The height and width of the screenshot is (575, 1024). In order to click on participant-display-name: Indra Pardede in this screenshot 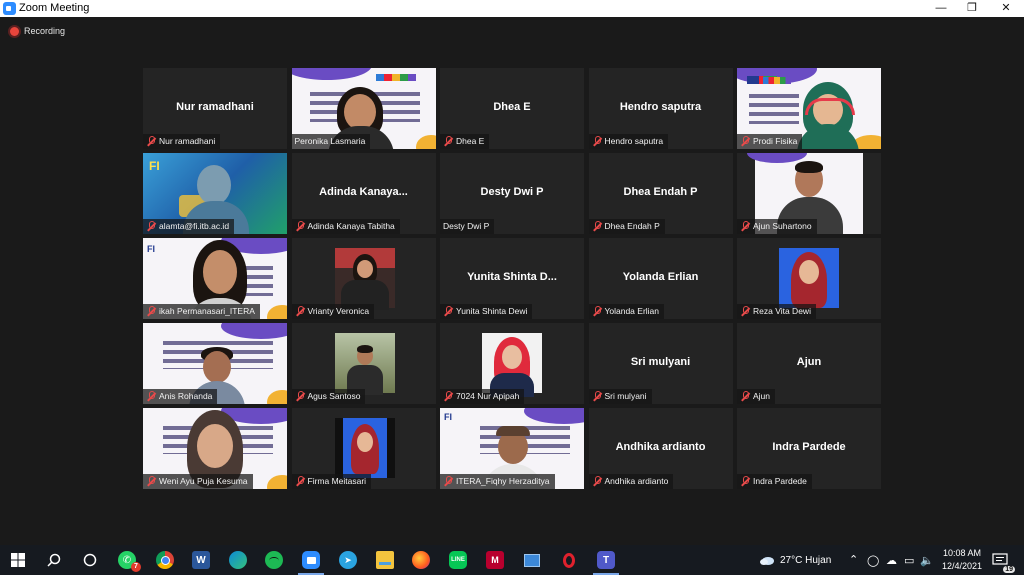, I will do `click(809, 447)`.